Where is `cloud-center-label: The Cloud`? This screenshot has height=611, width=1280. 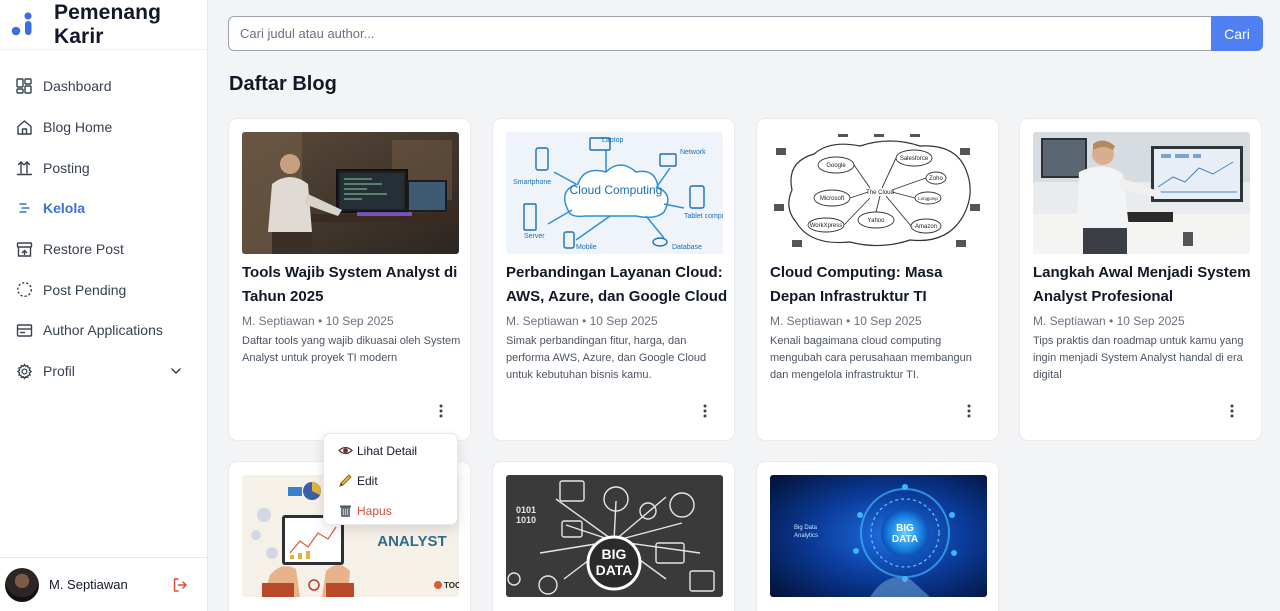
cloud-center-label: The Cloud is located at coordinates (880, 193).